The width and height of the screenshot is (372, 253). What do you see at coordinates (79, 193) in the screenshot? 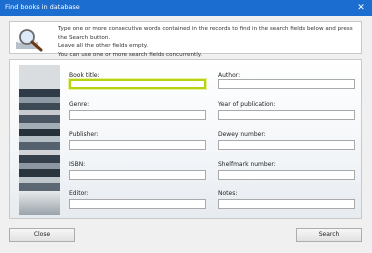
I see `editor-label: Editor:` at bounding box center [79, 193].